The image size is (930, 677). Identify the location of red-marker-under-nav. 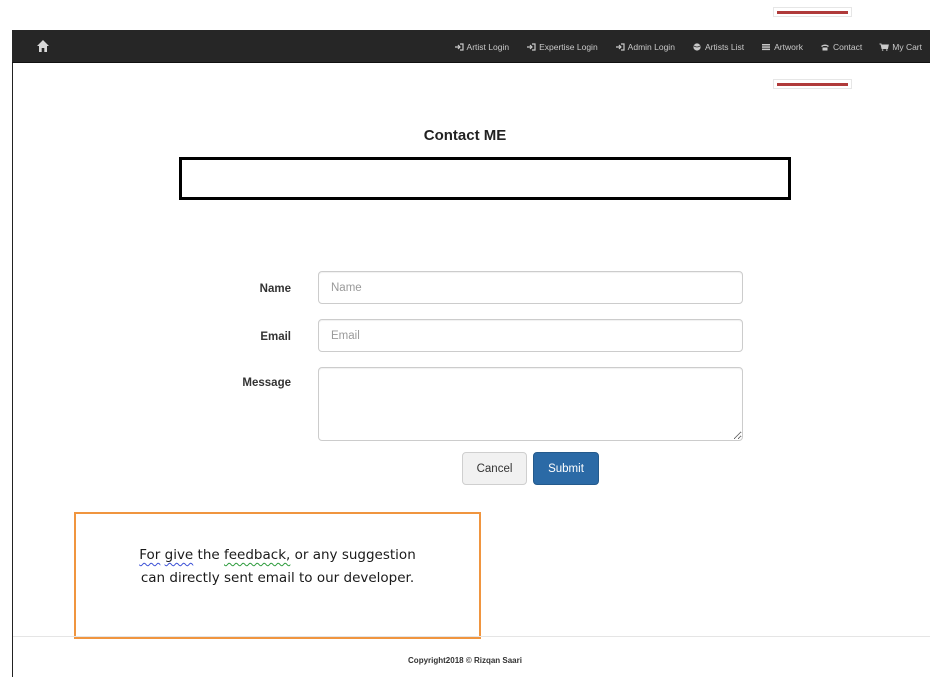
(812, 84).